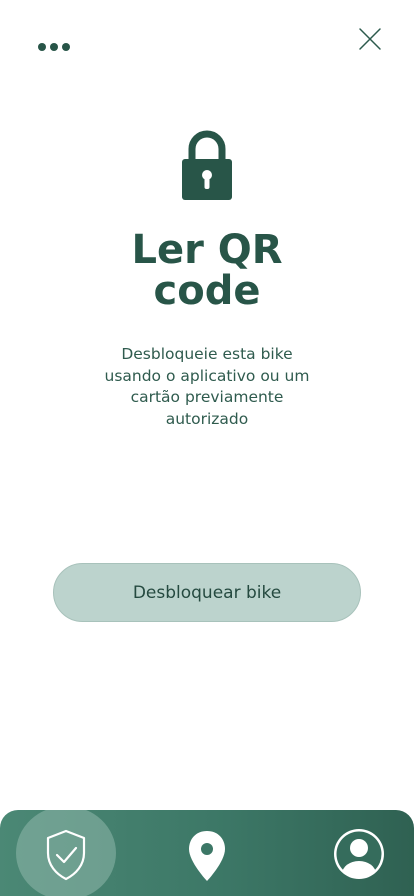 The height and width of the screenshot is (896, 414). I want to click on shield-check-icon, so click(66, 855).